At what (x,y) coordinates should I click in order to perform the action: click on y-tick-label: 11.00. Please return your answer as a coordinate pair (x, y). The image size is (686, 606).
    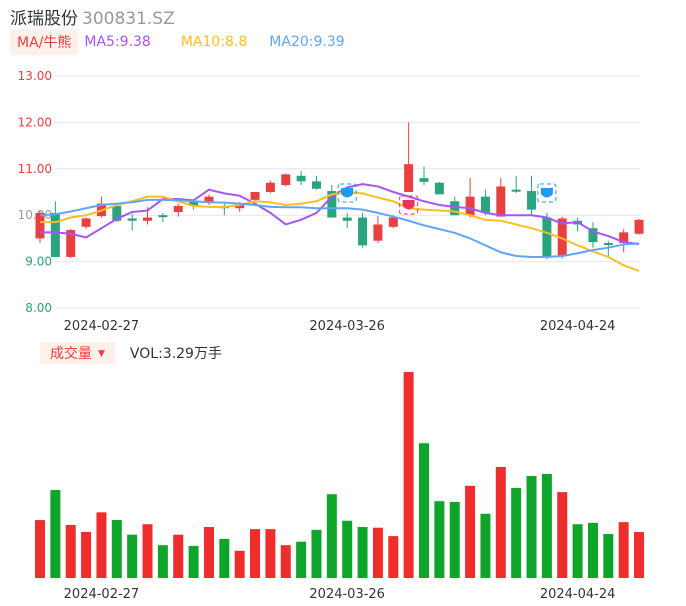
    Looking at the image, I should click on (35, 169).